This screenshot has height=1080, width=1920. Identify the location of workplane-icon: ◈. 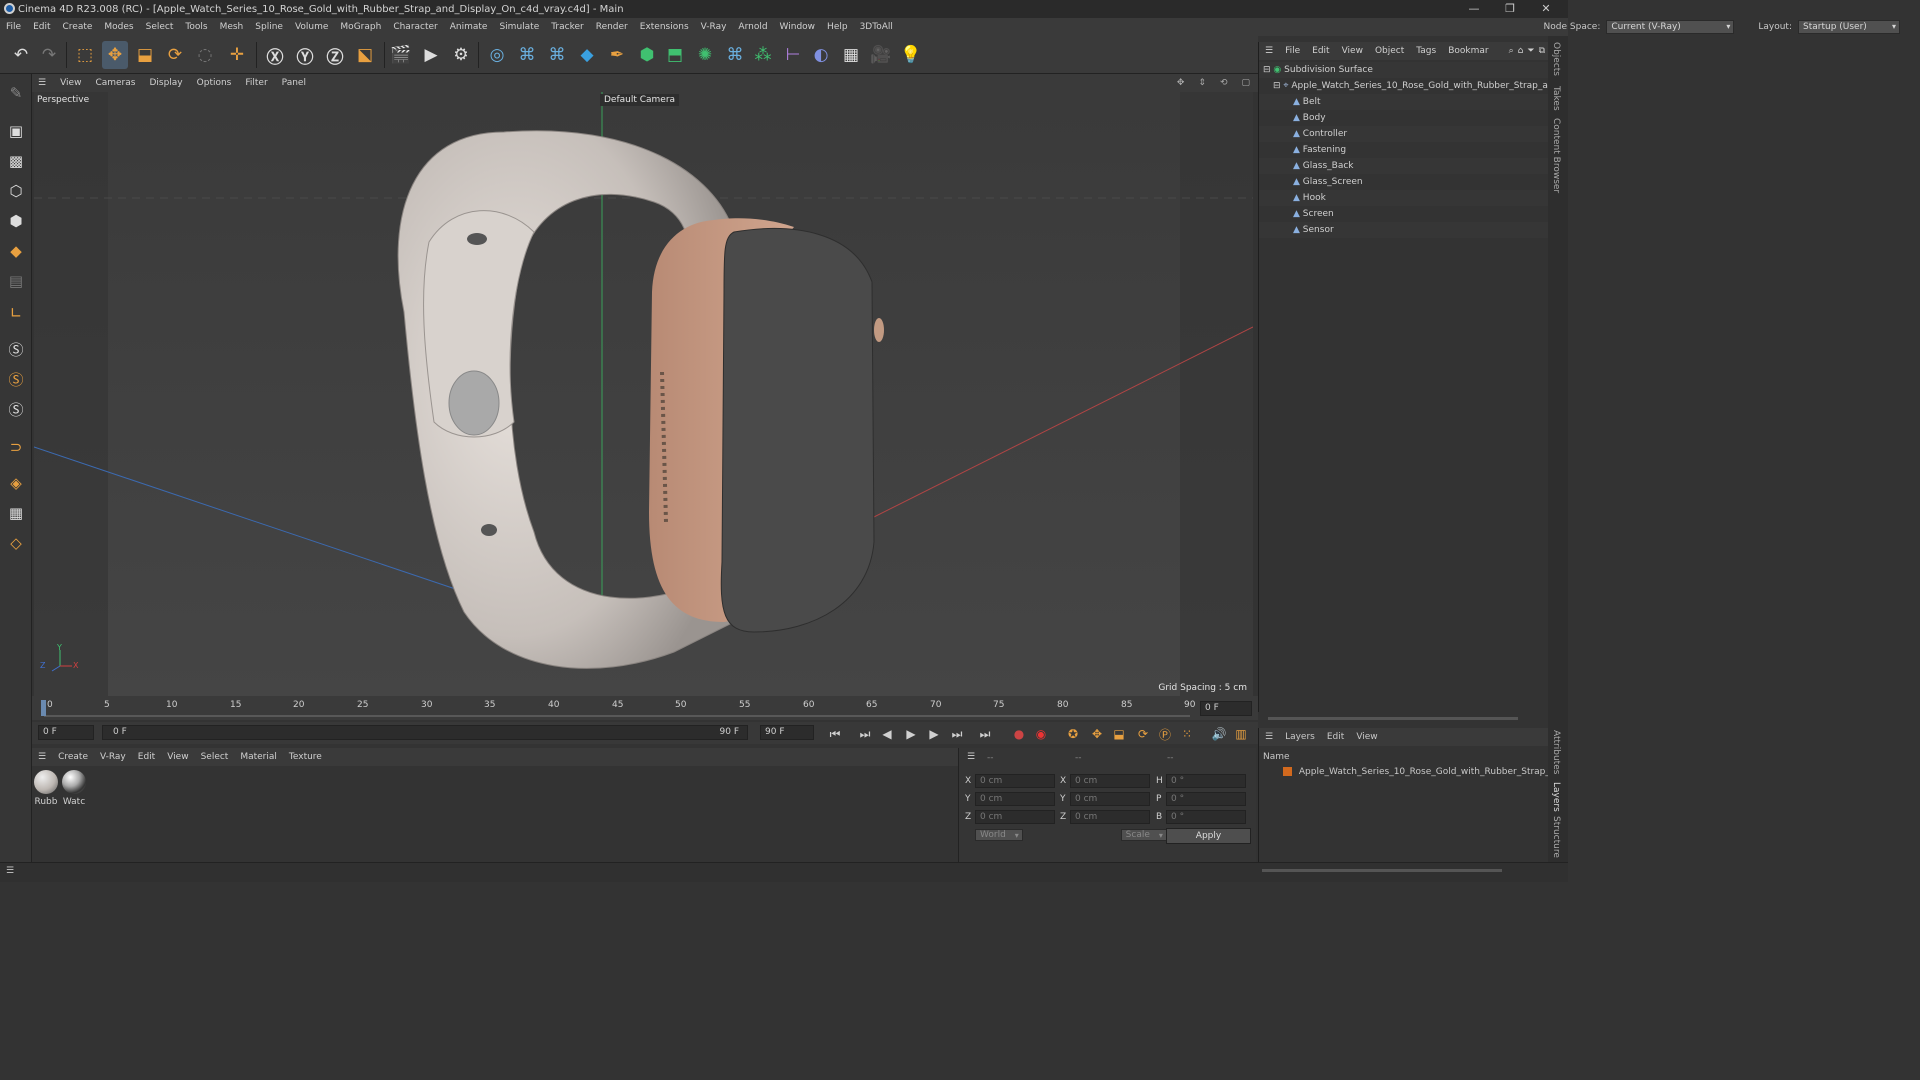
(16, 483).